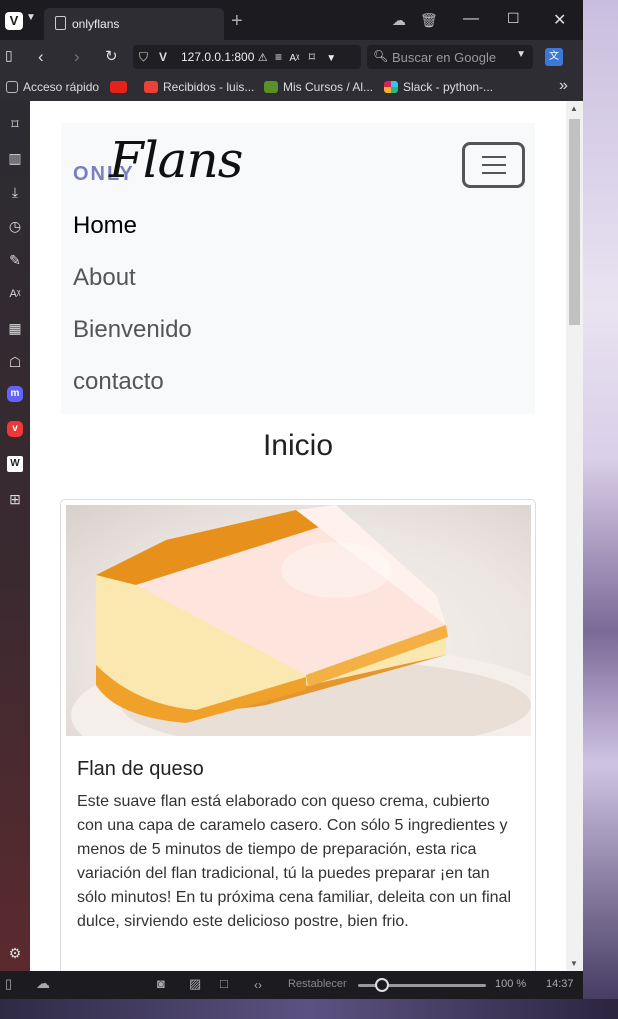 The width and height of the screenshot is (618, 1019). Describe the element at coordinates (399, 20) in the screenshot. I see `cloud-icon: ☁` at that location.